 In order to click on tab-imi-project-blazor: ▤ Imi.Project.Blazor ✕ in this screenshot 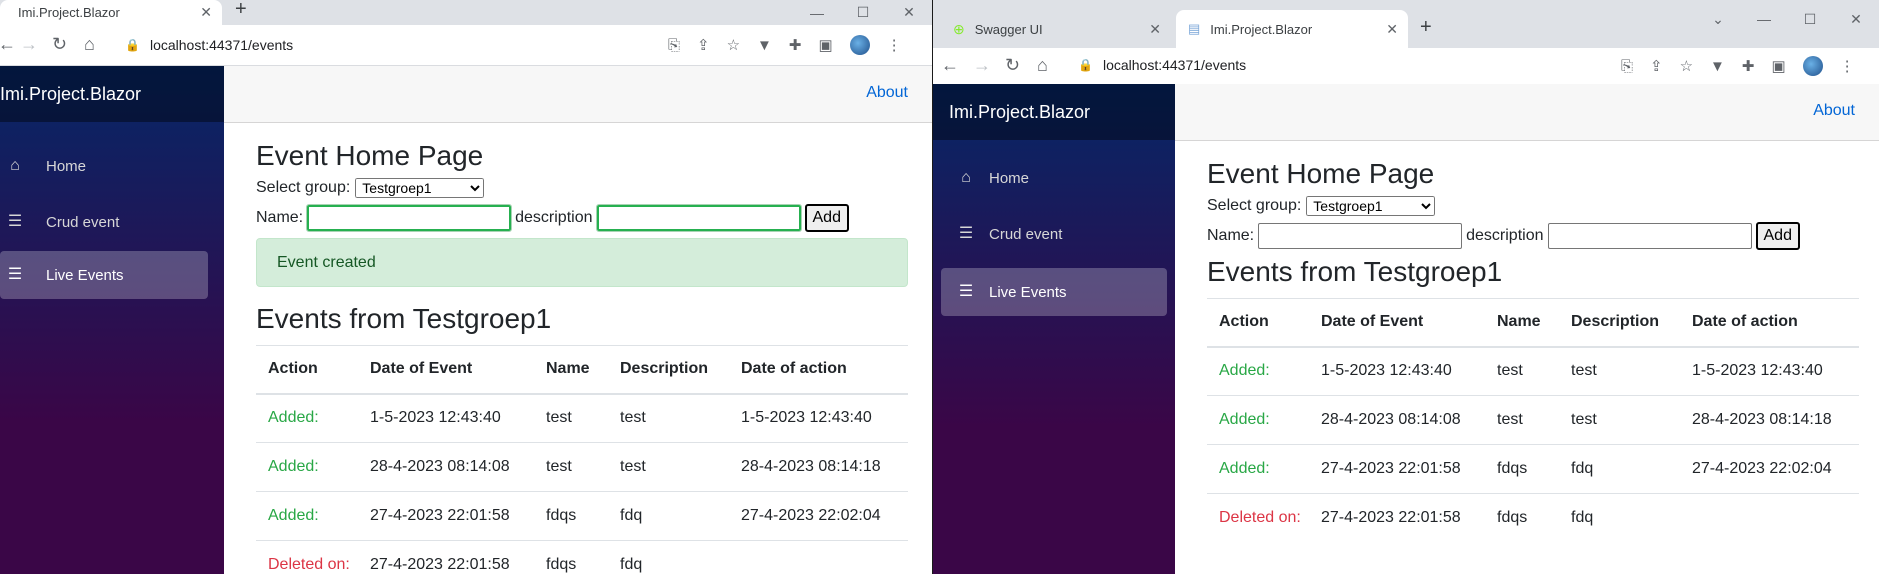, I will do `click(1292, 29)`.